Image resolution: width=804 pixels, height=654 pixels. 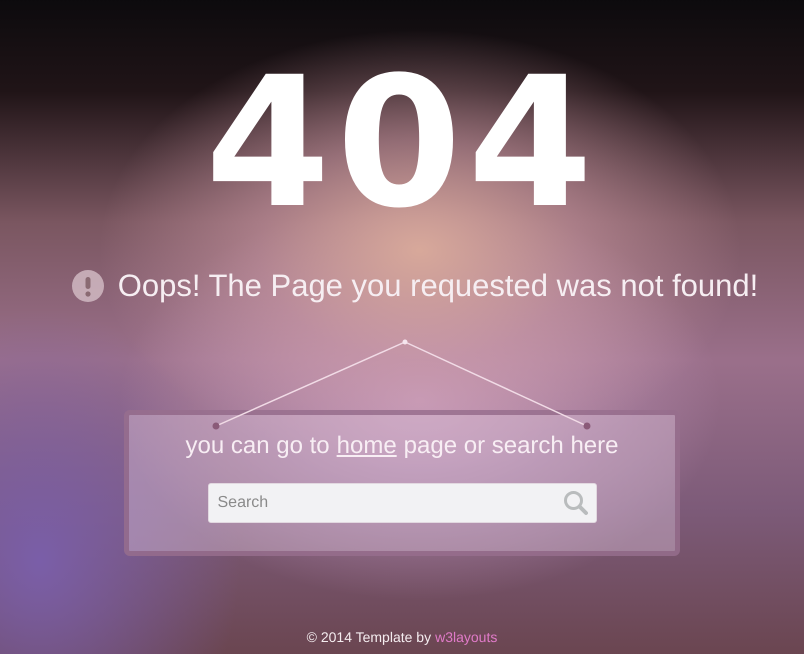 What do you see at coordinates (438, 286) in the screenshot?
I see `error-message: Oops! The Page you requested was not found!` at bounding box center [438, 286].